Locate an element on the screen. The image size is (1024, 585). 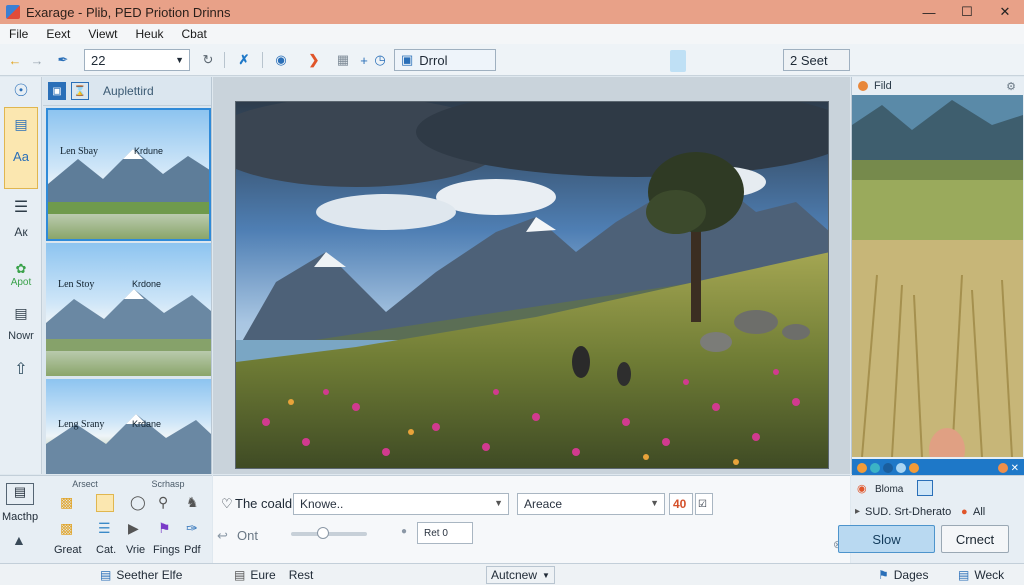
search-icon: ⚲ is located at coordinates (163, 502).